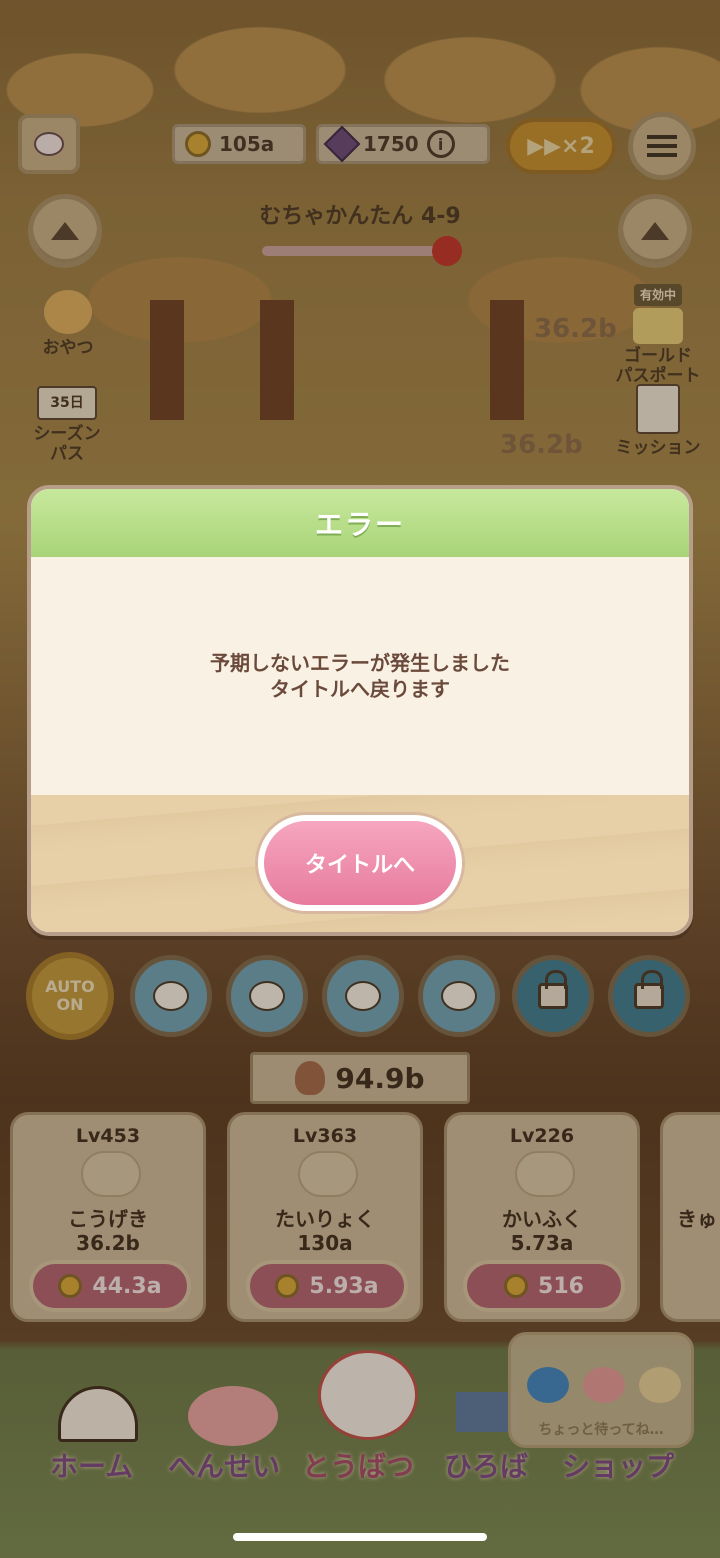 The width and height of the screenshot is (720, 1558). I want to click on return-to-title-button: タイトルへ, so click(360, 862).